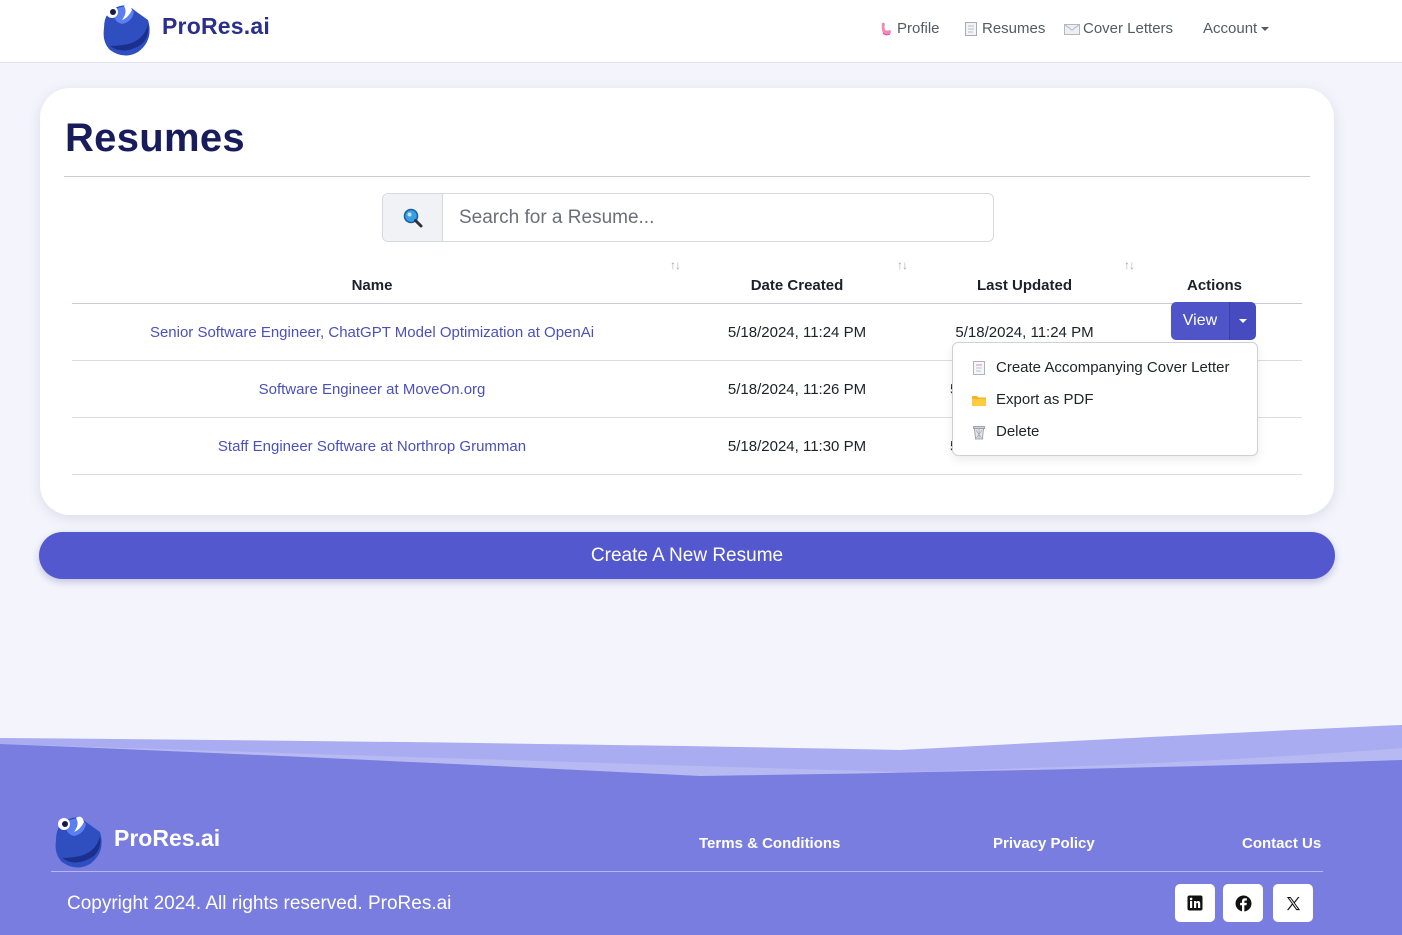  I want to click on page-title: Resumes, so click(155, 138).